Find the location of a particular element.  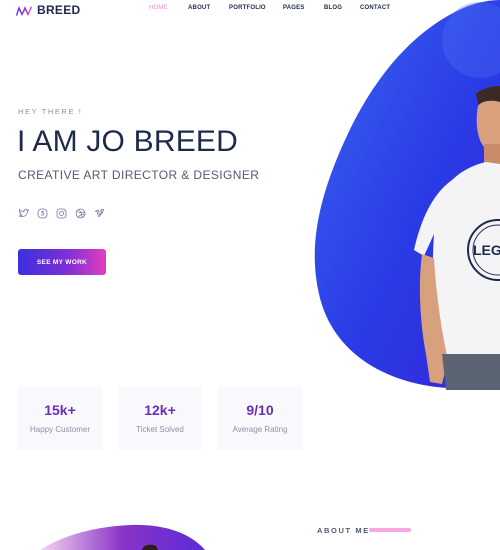

stat-card-average-rating: 9/10 Average Rating is located at coordinates (260, 418).